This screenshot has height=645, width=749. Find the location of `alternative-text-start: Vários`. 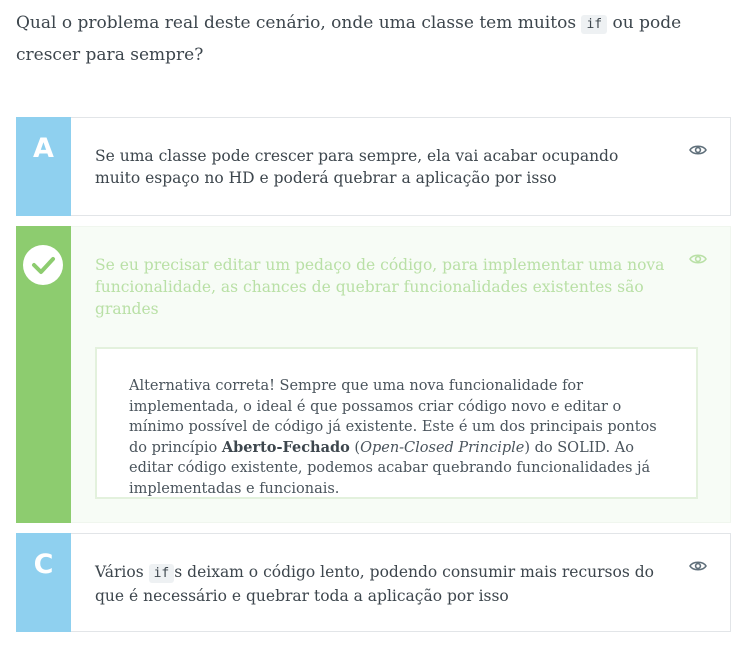

alternative-text-start: Vários is located at coordinates (119, 572).